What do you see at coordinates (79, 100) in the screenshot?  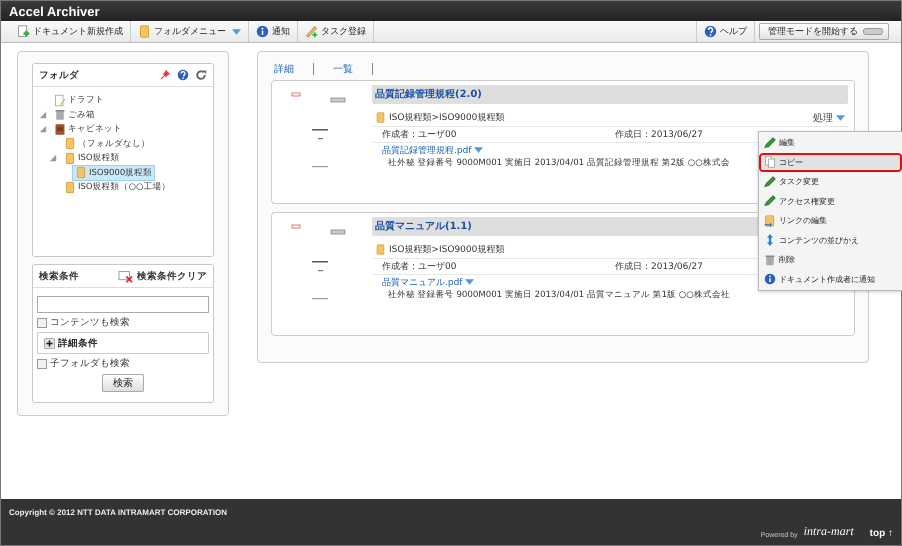 I see `tree-item: ドラフト` at bounding box center [79, 100].